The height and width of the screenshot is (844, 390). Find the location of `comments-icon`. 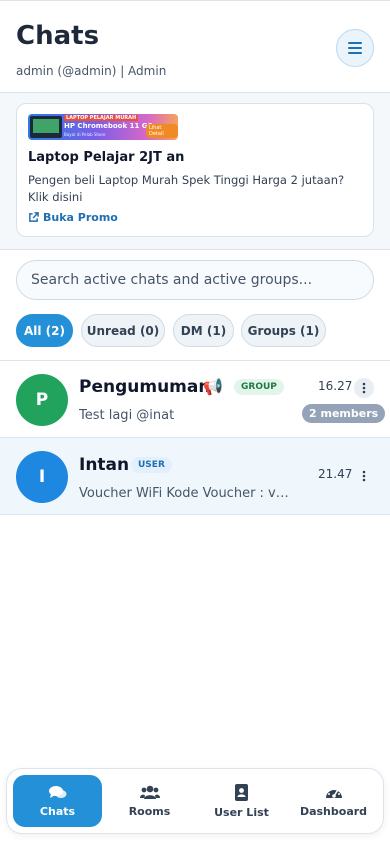

comments-icon is located at coordinates (57, 791).